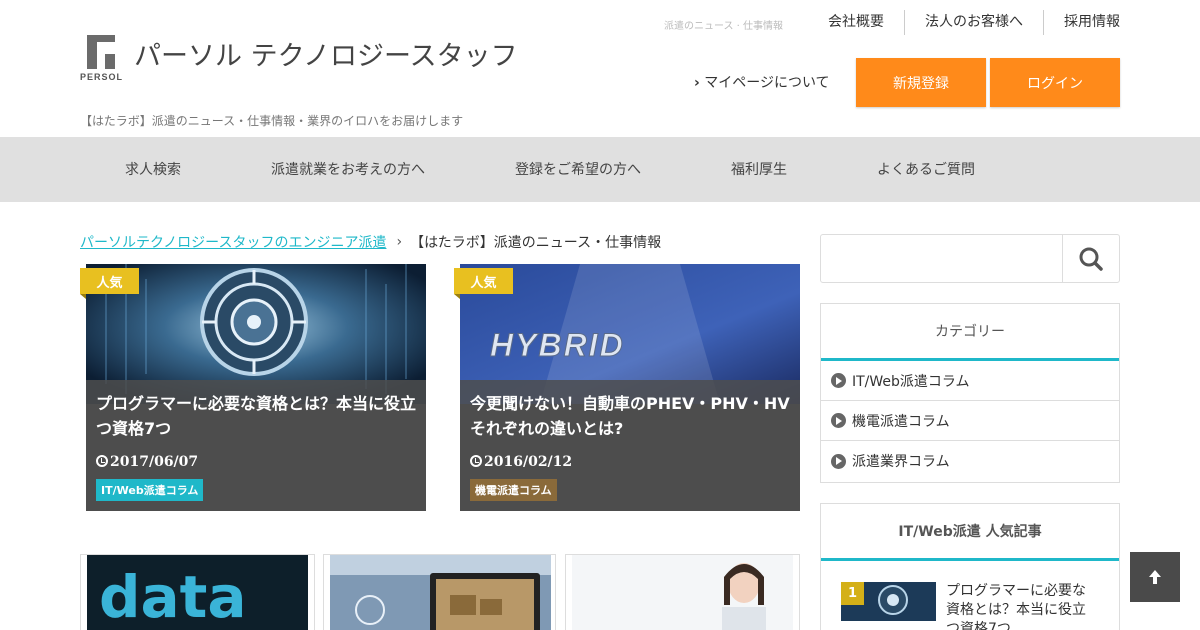  Describe the element at coordinates (970, 461) in the screenshot. I see `category-item: 派遣業界コラム` at that location.